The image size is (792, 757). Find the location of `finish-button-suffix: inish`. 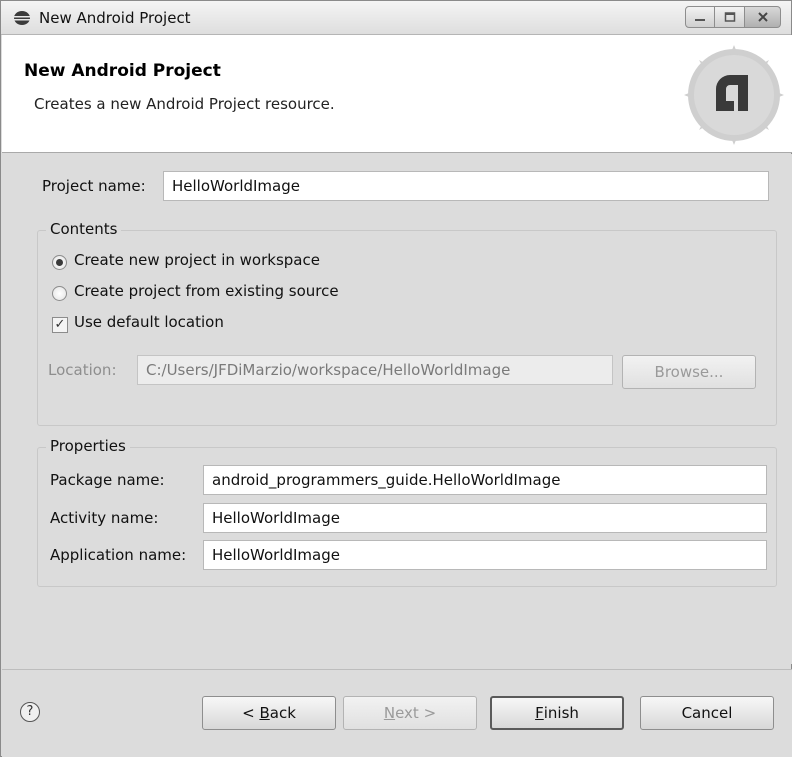

finish-button-suffix: inish is located at coordinates (561, 713).